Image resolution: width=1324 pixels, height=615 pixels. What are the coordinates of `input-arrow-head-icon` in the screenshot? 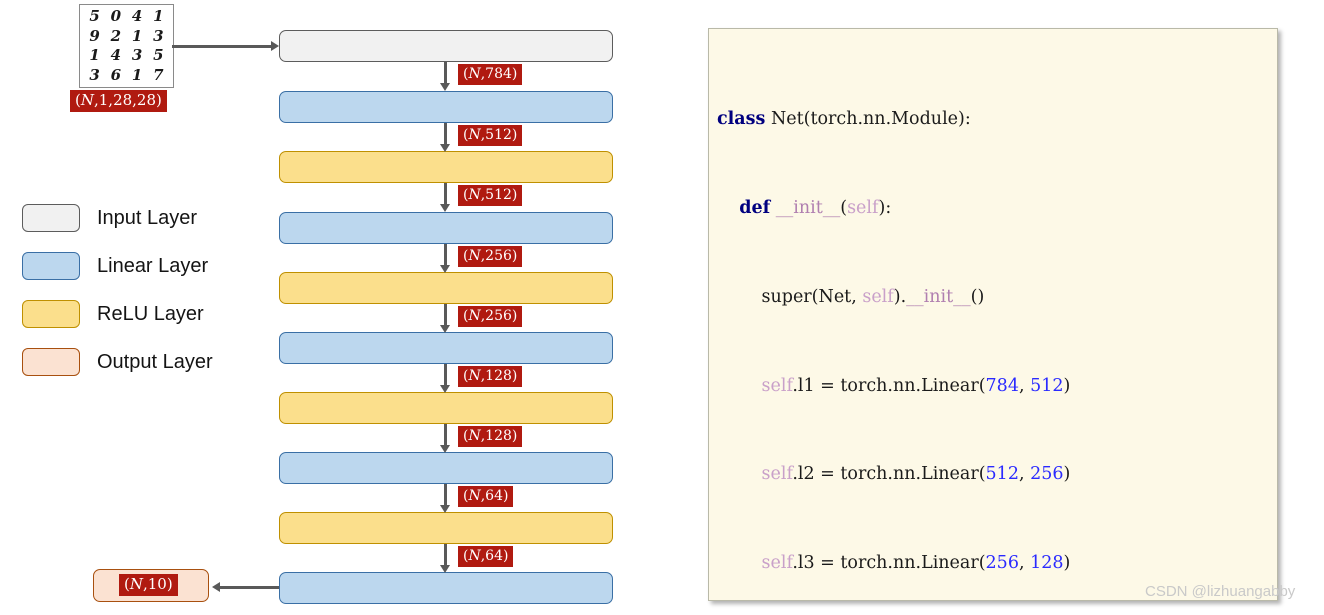 It's located at (275, 46).